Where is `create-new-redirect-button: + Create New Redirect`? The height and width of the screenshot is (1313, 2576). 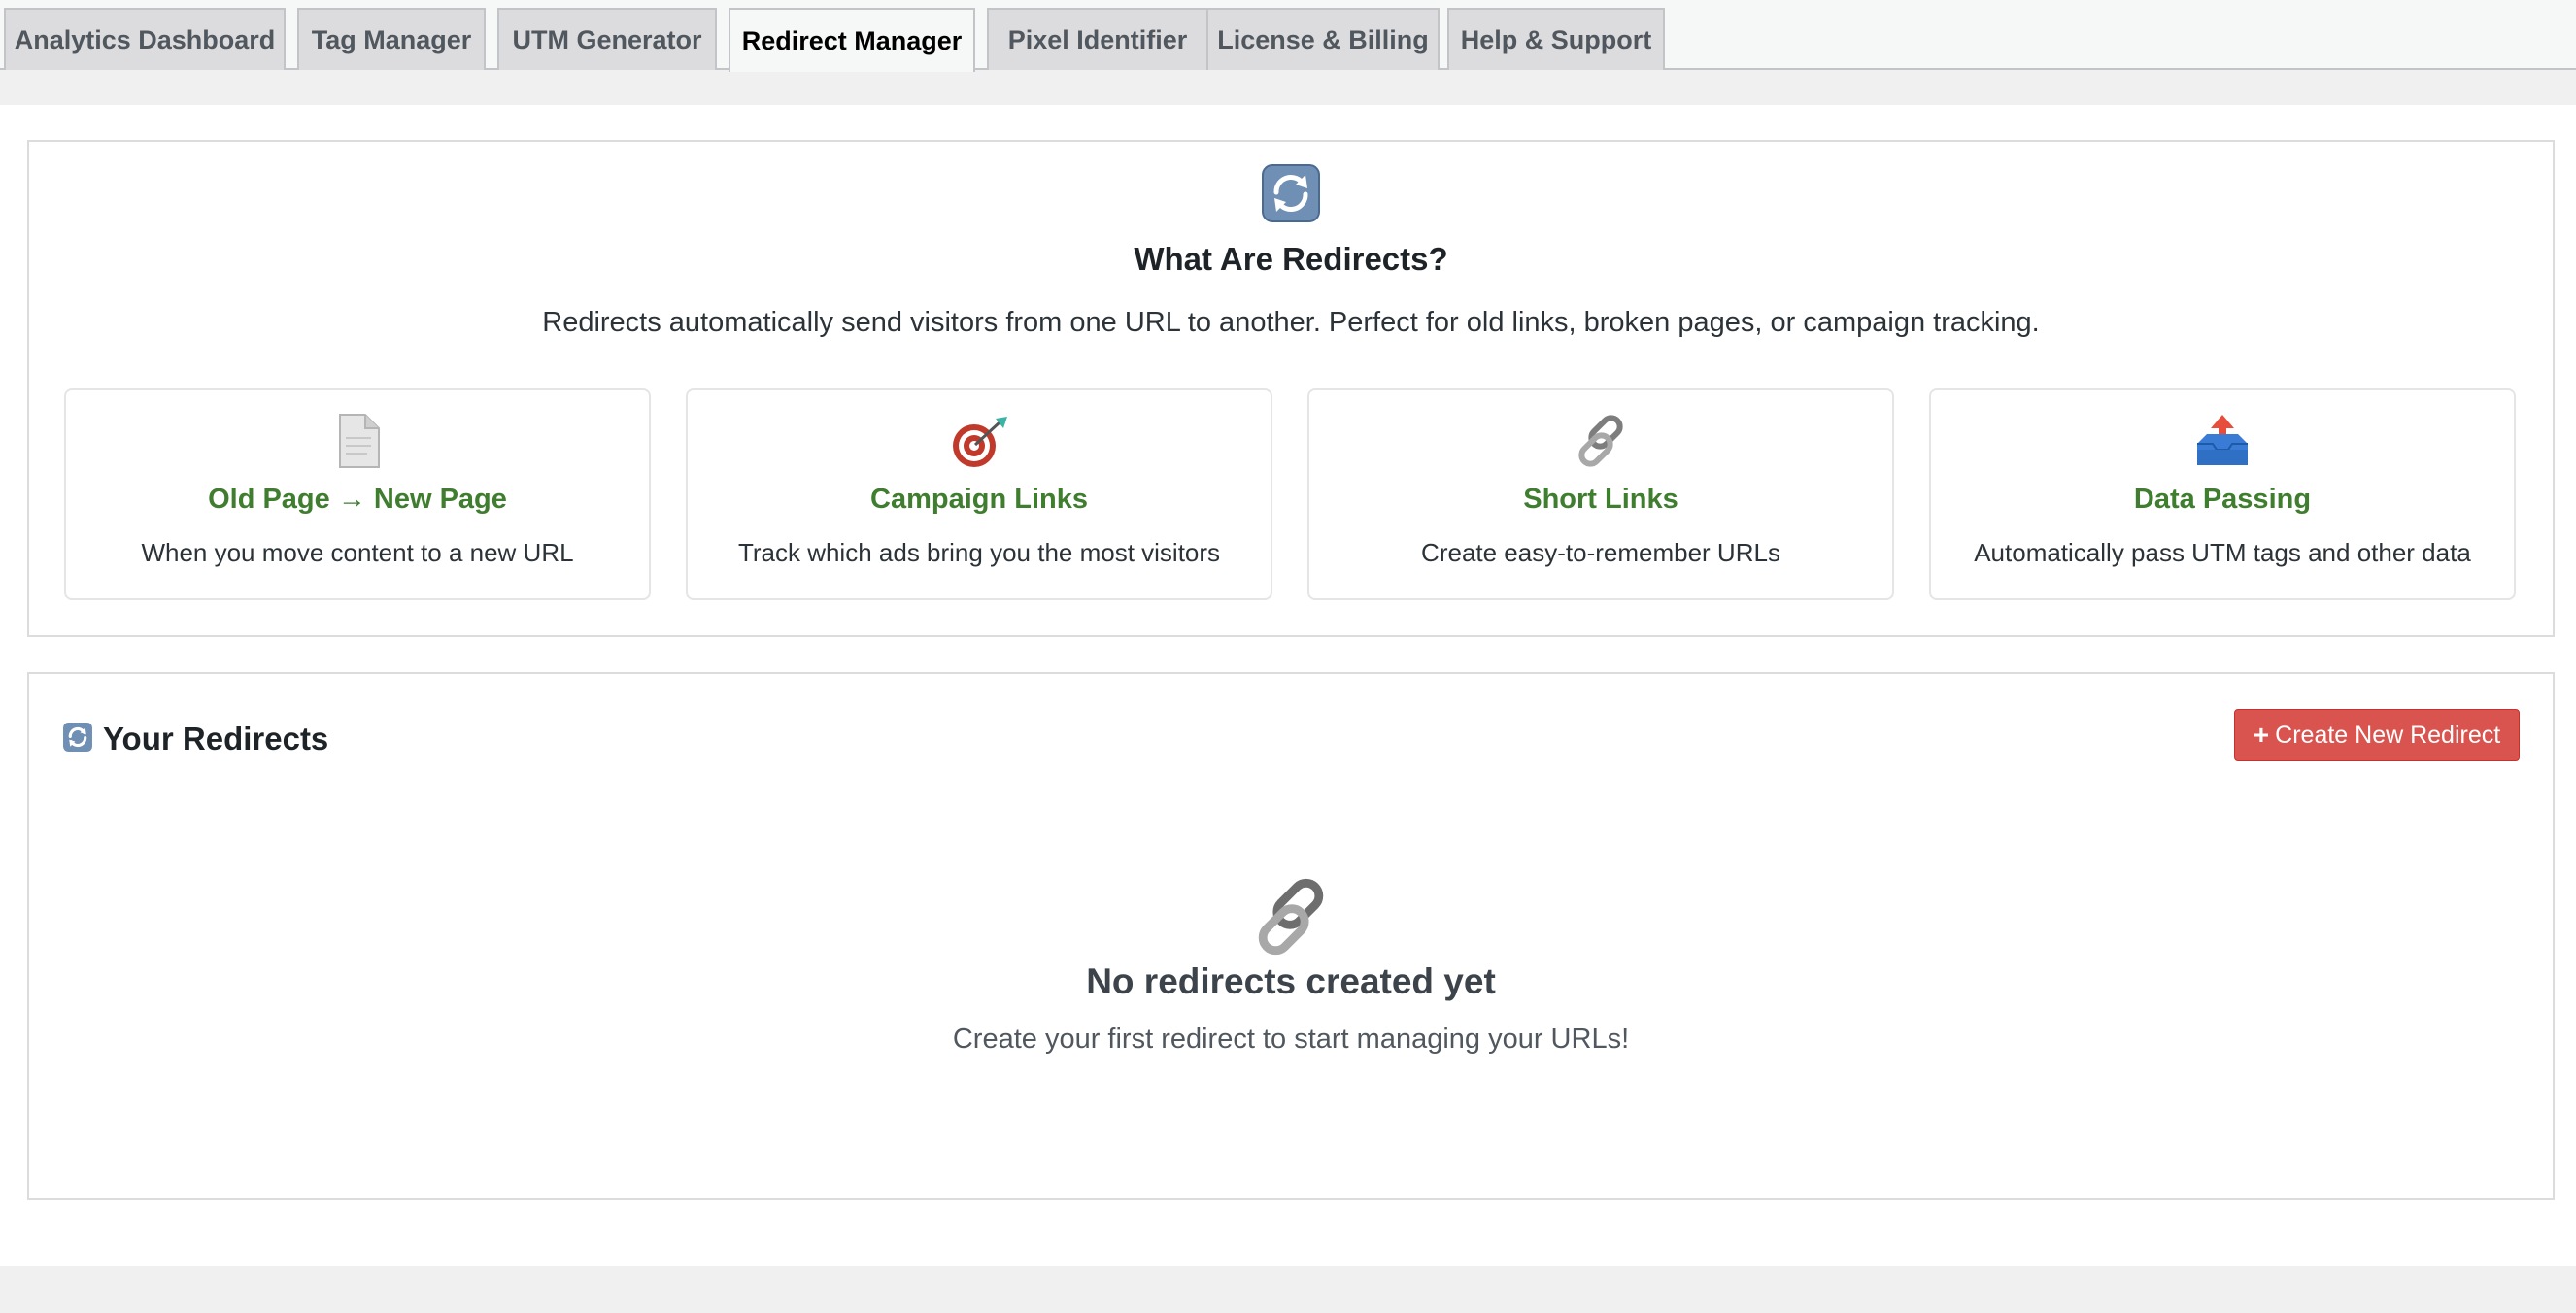 create-new-redirect-button: + Create New Redirect is located at coordinates (2377, 735).